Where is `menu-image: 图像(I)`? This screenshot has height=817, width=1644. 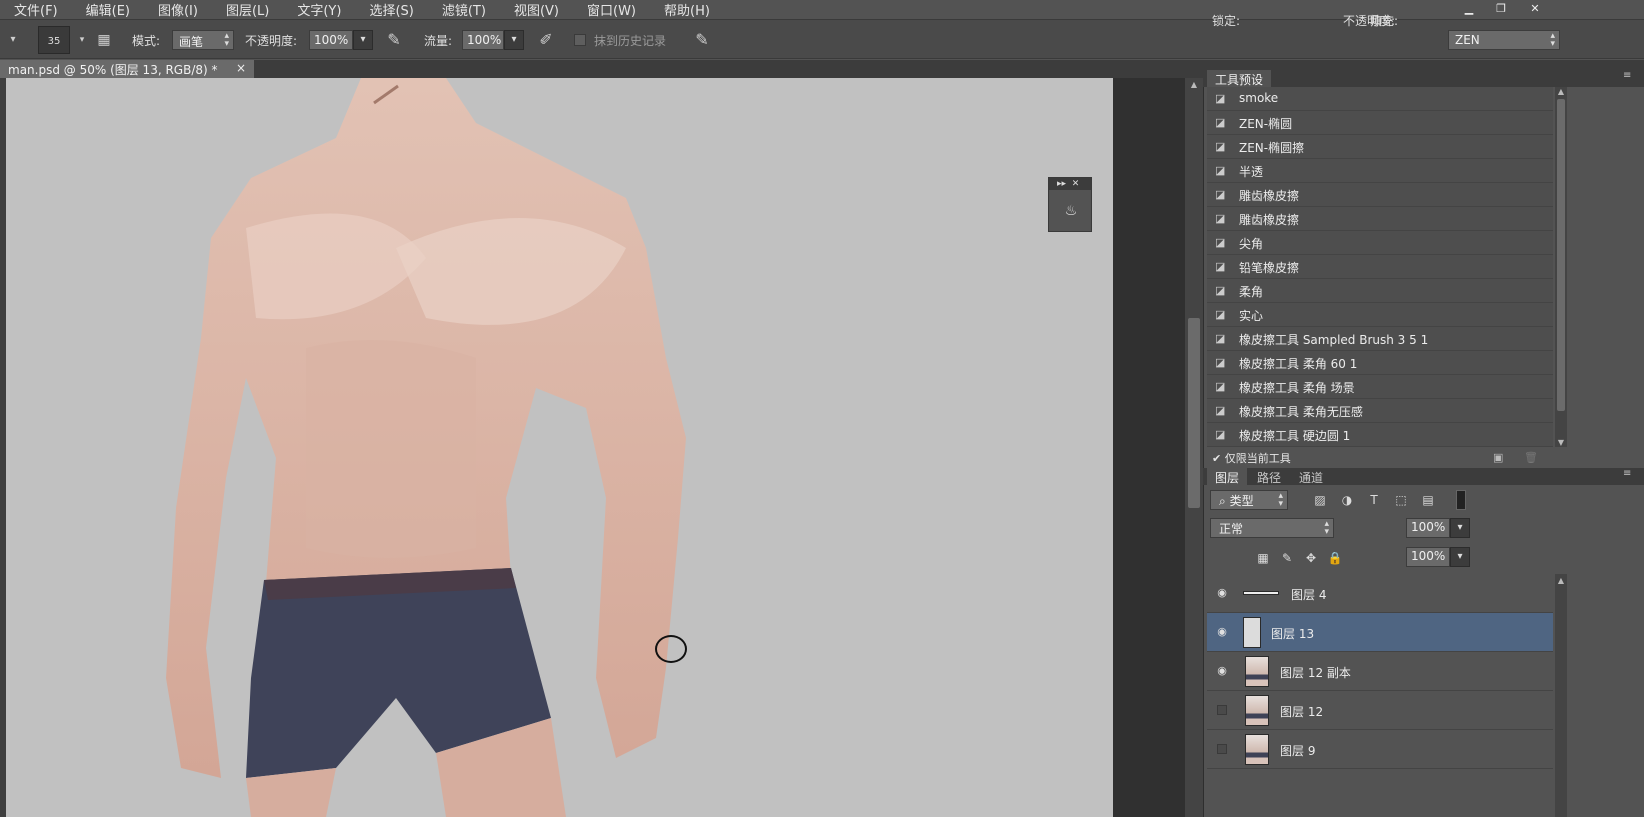 menu-image: 图像(I) is located at coordinates (178, 9).